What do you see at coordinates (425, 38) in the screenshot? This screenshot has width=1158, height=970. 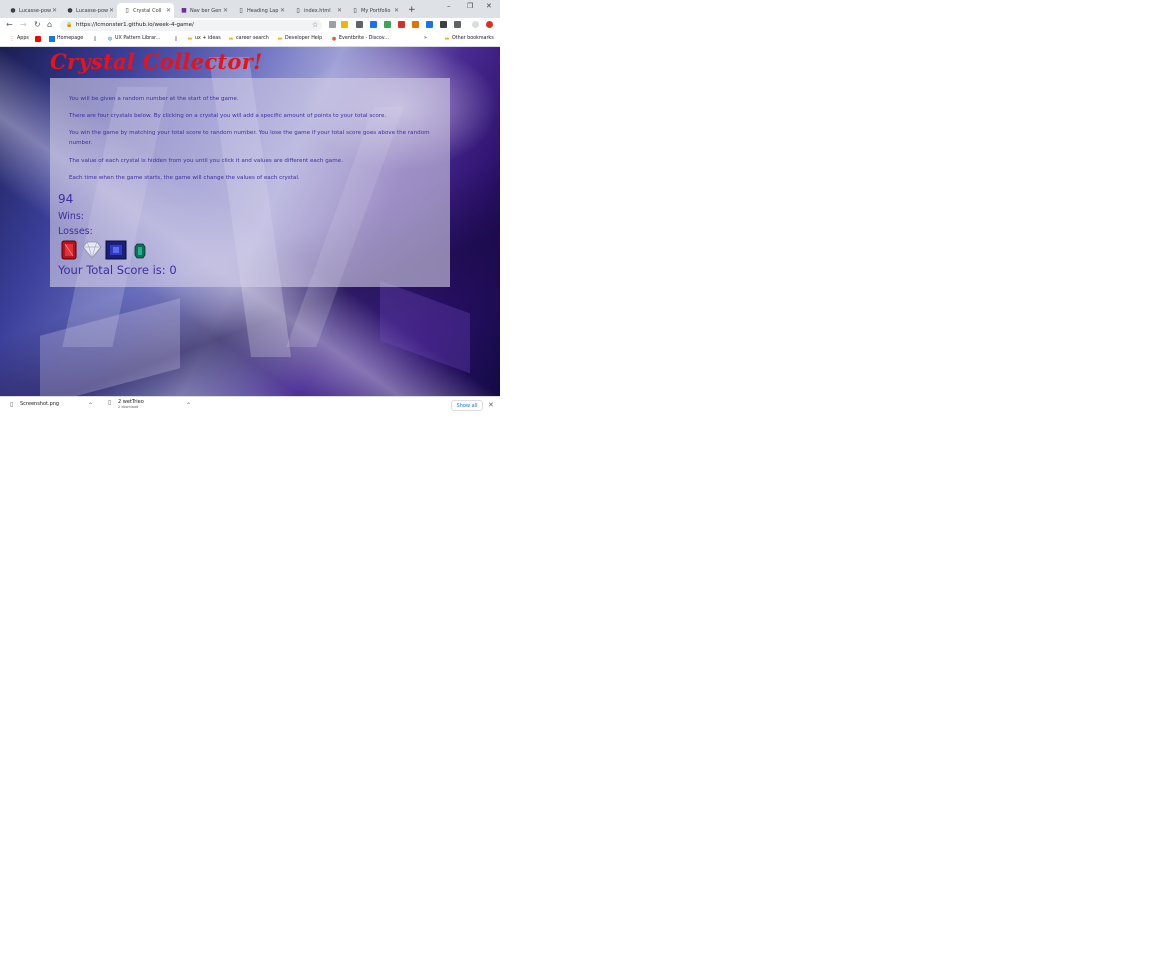 I see `bookmarks-overflow: »` at bounding box center [425, 38].